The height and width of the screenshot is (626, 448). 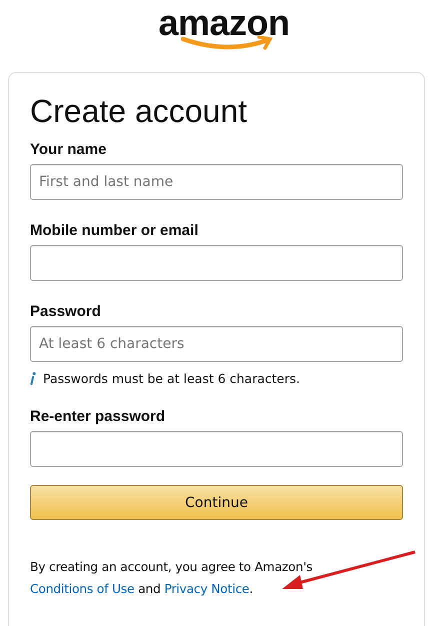 I want to click on input-field: At least 6 characters, so click(x=216, y=344).